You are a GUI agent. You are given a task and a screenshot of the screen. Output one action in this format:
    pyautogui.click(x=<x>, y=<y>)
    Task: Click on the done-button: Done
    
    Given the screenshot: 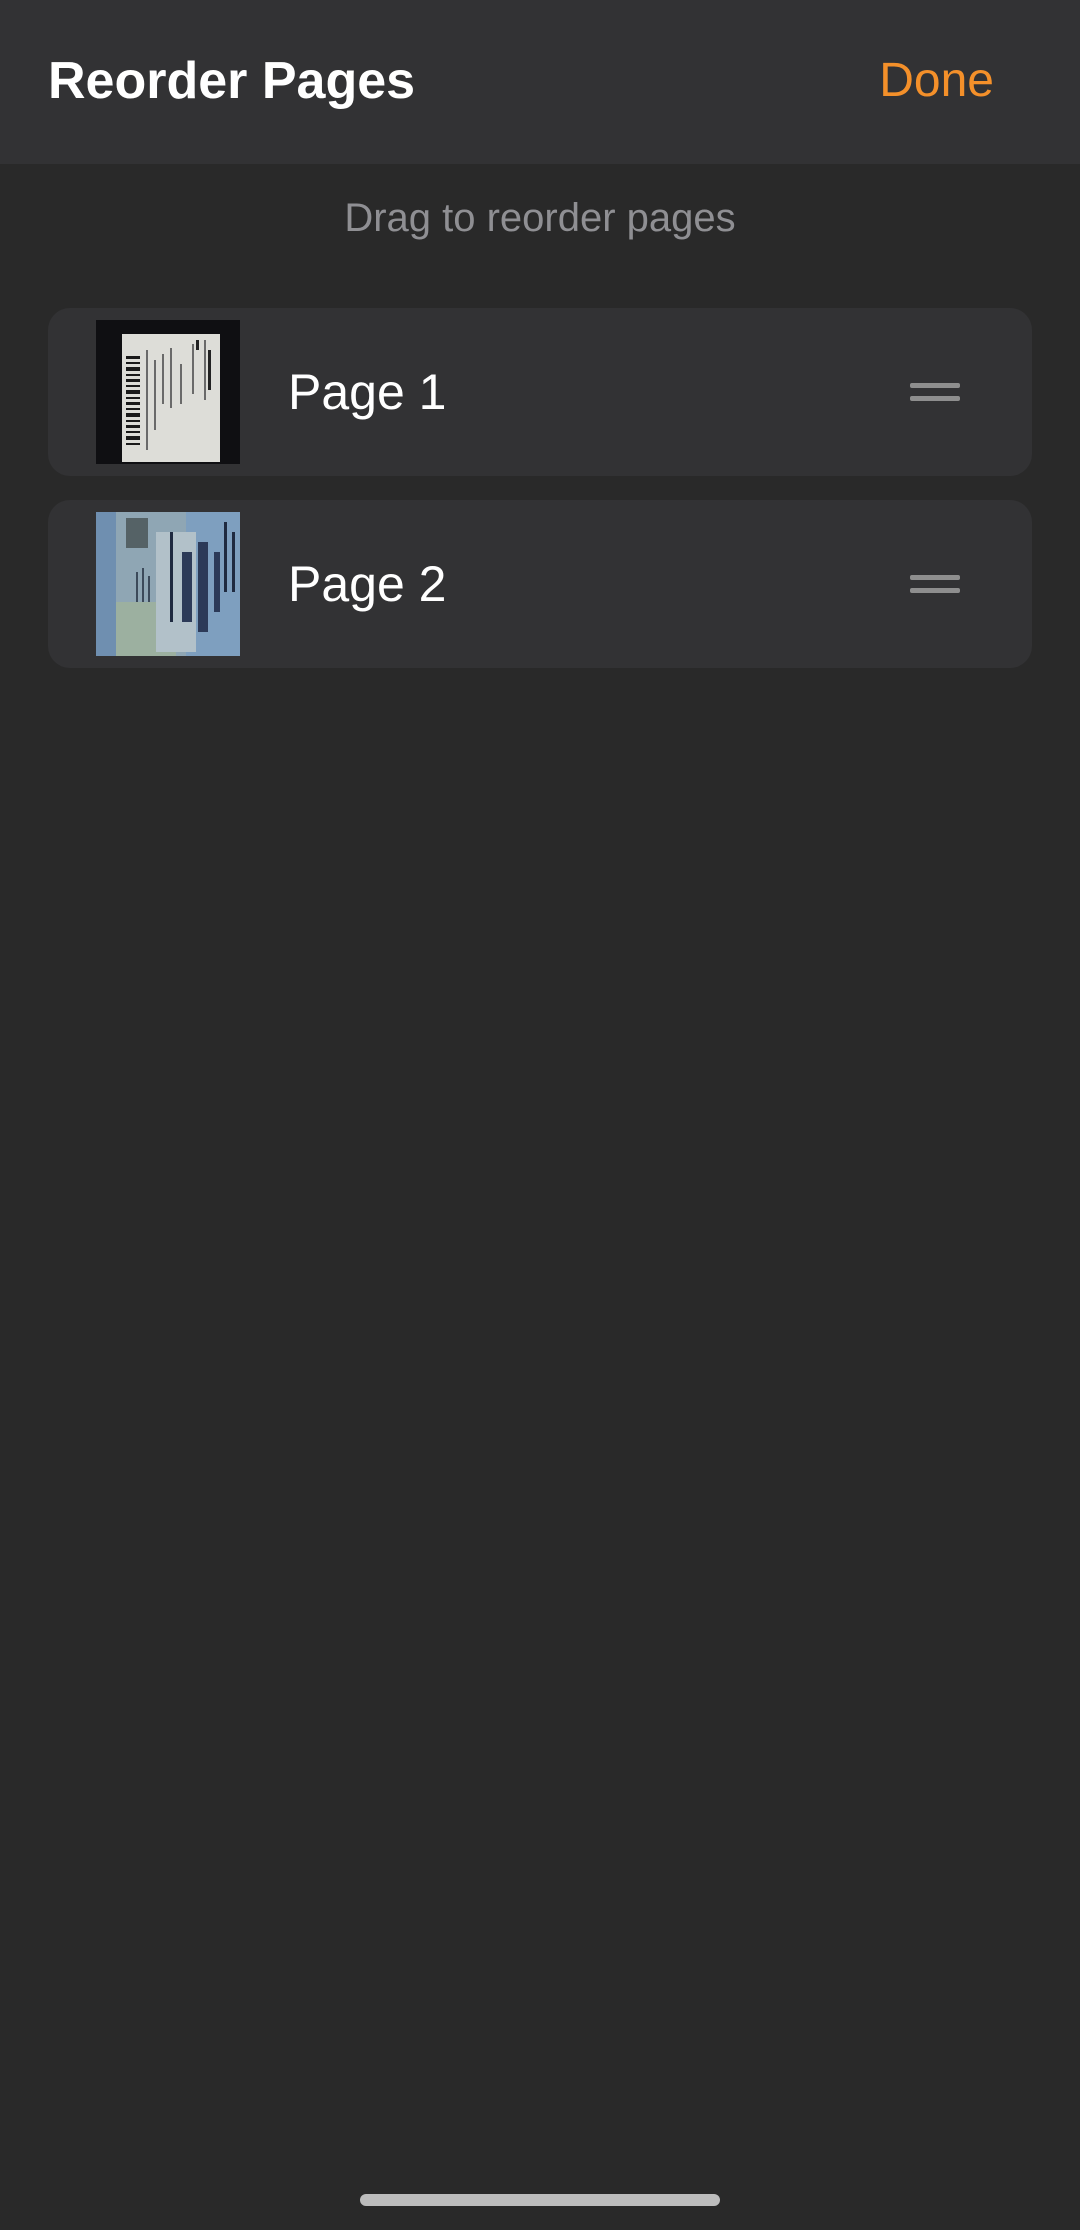 What is the action you would take?
    pyautogui.click(x=936, y=81)
    